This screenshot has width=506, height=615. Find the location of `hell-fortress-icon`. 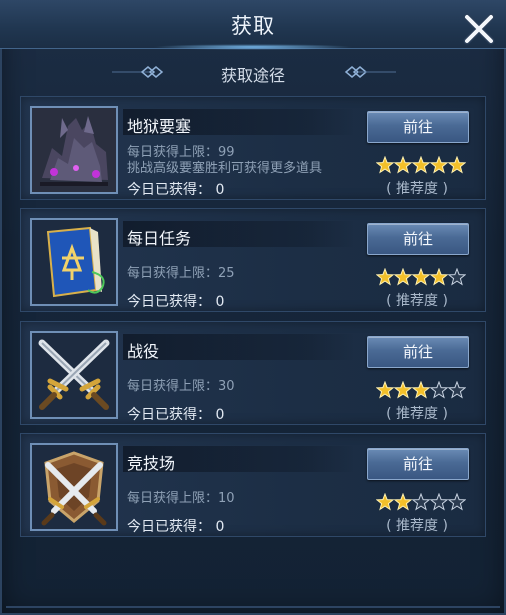

hell-fortress-icon is located at coordinates (74, 150).